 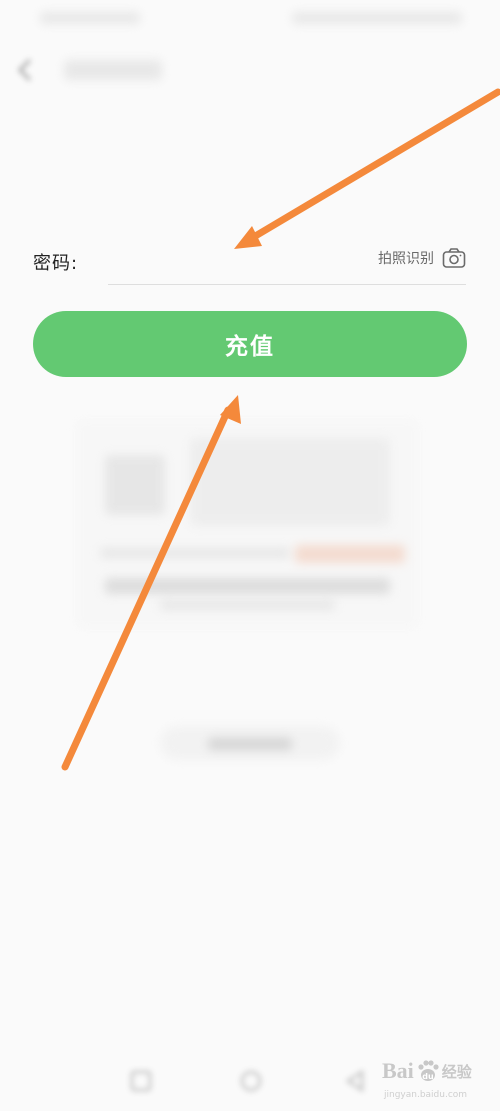 I want to click on nav-recent-icon, so click(x=141, y=1081).